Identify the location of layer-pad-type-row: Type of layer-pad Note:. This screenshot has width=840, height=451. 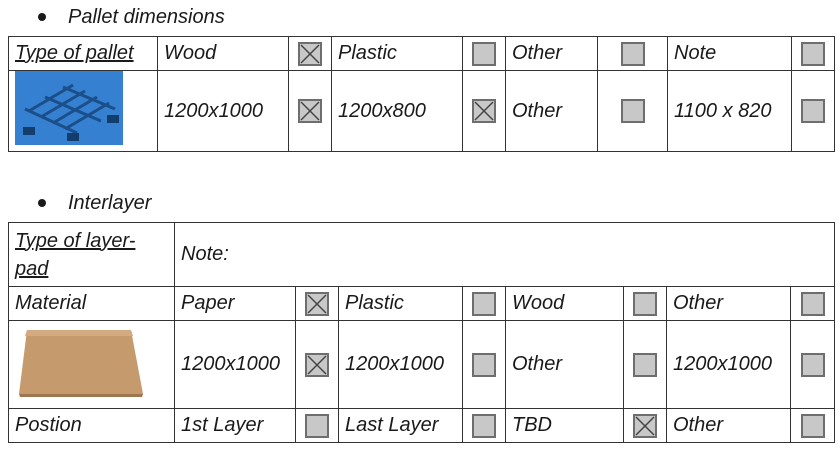
(422, 254).